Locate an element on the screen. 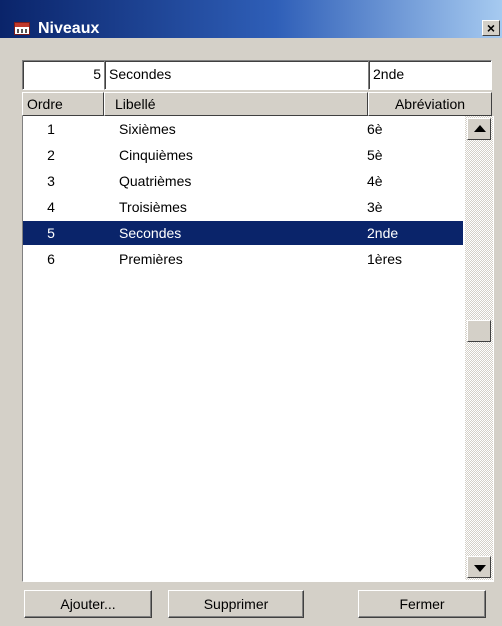 This screenshot has height=626, width=502. label-input: Secondes is located at coordinates (237, 75).